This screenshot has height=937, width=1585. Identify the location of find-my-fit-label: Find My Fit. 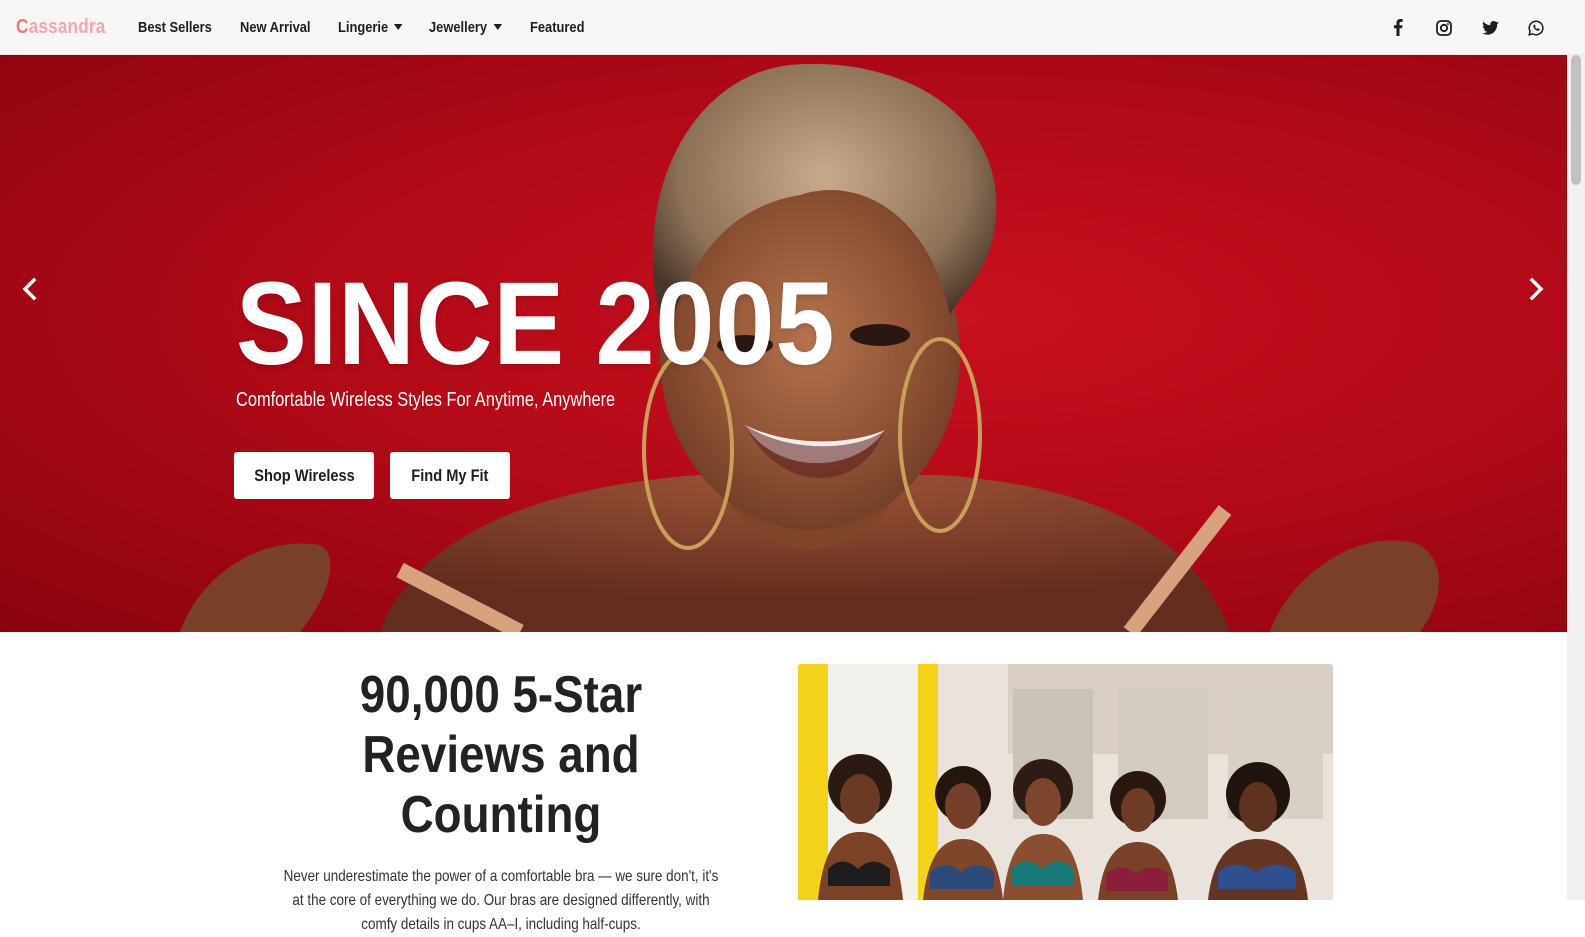
(450, 475).